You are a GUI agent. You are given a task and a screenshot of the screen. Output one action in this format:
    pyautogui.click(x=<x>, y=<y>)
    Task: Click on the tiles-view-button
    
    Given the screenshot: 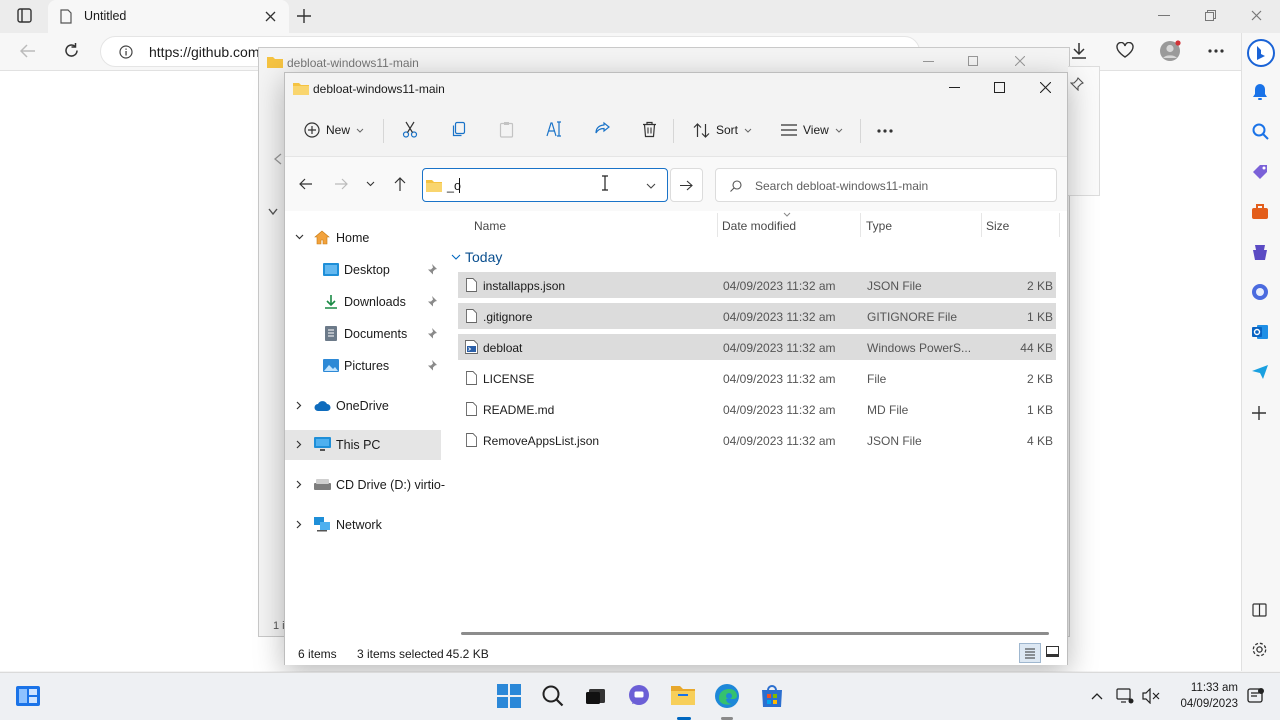 What is the action you would take?
    pyautogui.click(x=1052, y=652)
    